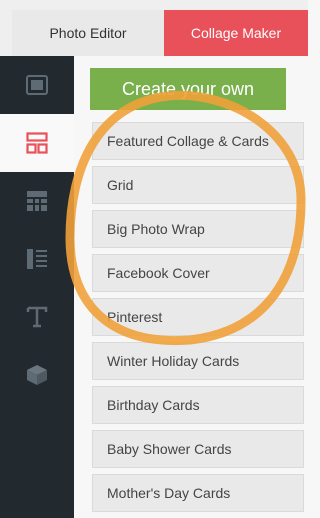 Image resolution: width=320 pixels, height=518 pixels. I want to click on list-item-baby-shower-cards: Baby Shower Cards, so click(198, 449).